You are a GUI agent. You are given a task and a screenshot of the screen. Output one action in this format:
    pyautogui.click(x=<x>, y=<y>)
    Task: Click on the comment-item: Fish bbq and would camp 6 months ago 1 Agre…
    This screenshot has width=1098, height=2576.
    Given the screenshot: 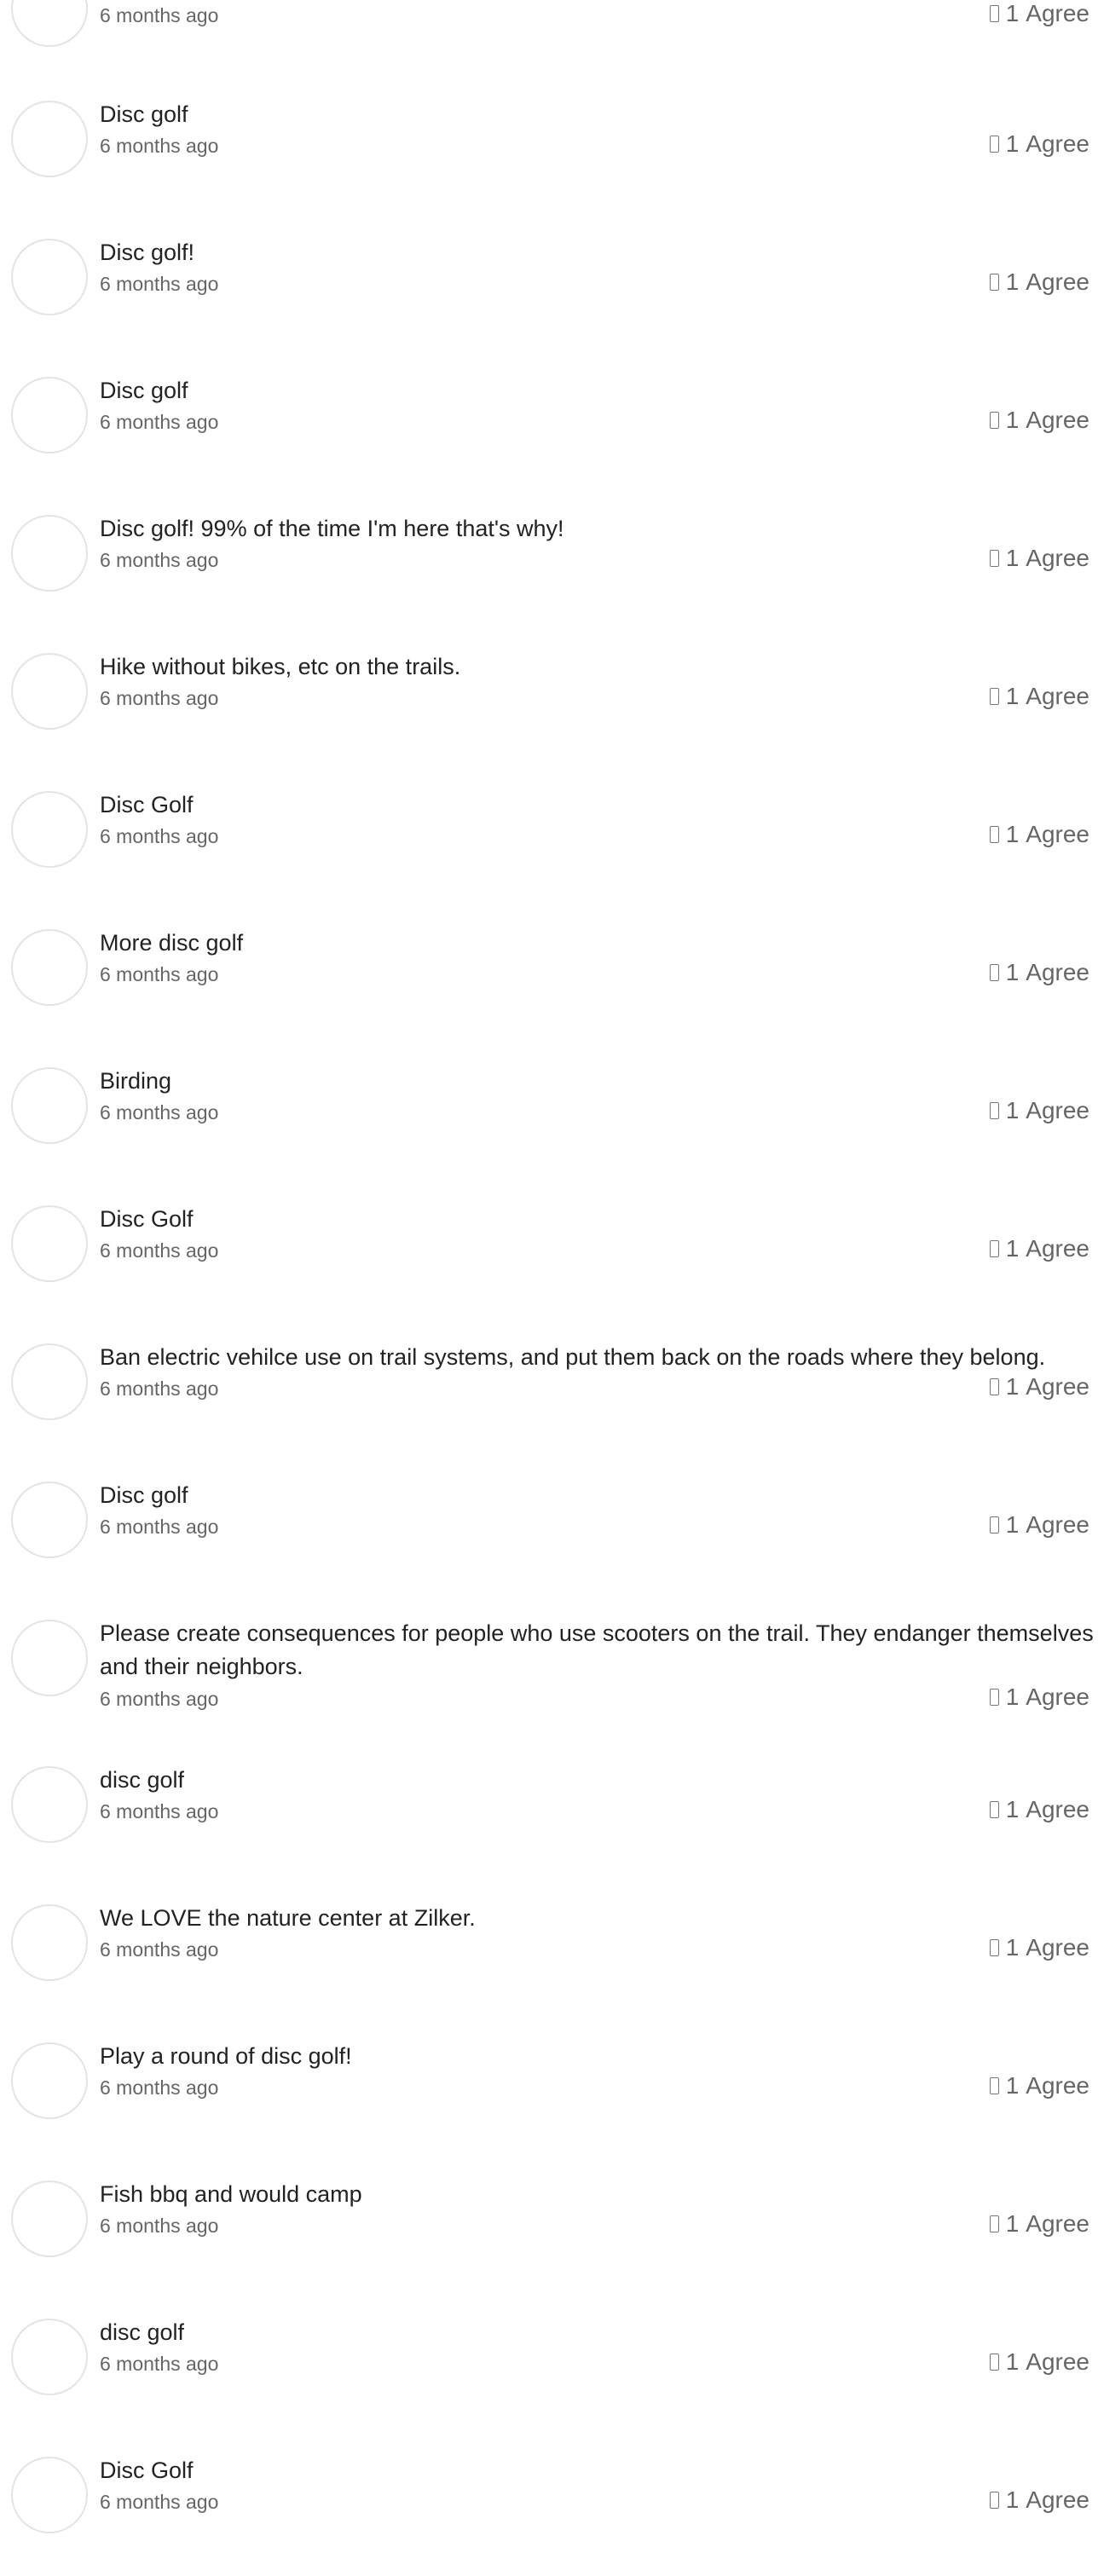 What is the action you would take?
    pyautogui.click(x=549, y=2240)
    